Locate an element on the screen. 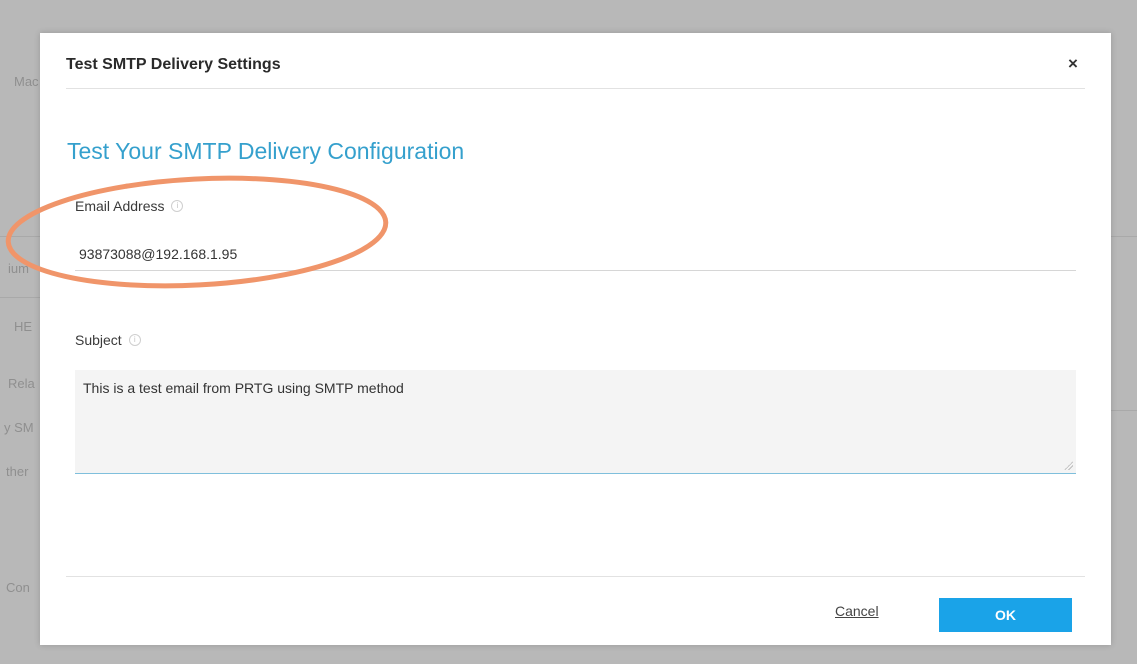  background-text: Rela is located at coordinates (21, 383).